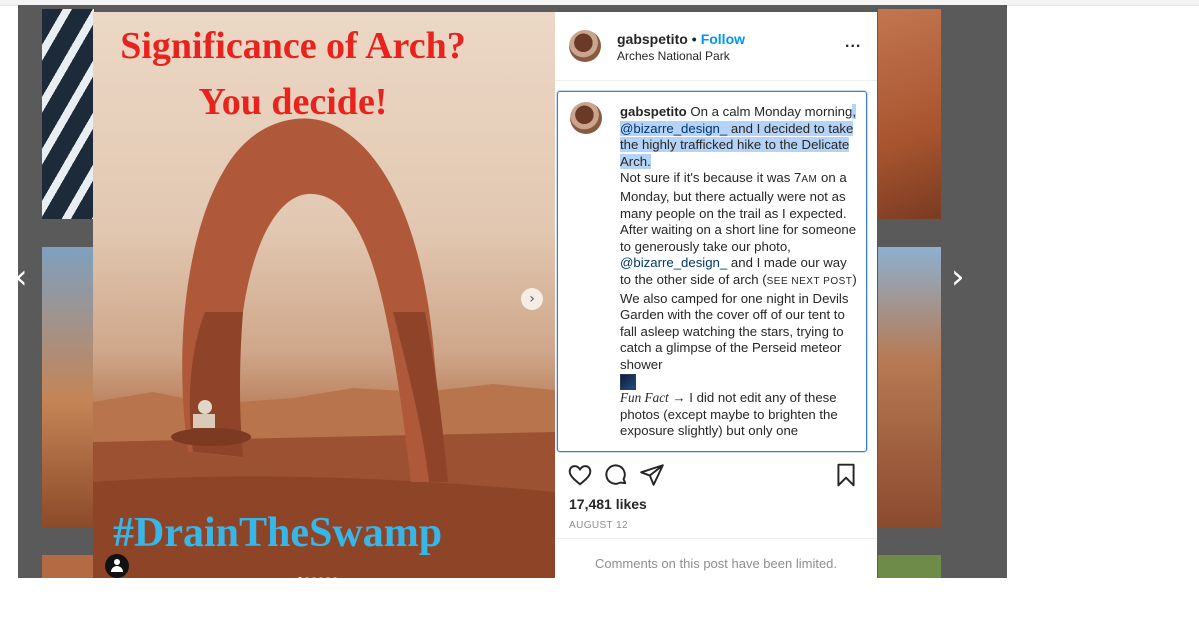  I want to click on action-bar, so click(717, 475).